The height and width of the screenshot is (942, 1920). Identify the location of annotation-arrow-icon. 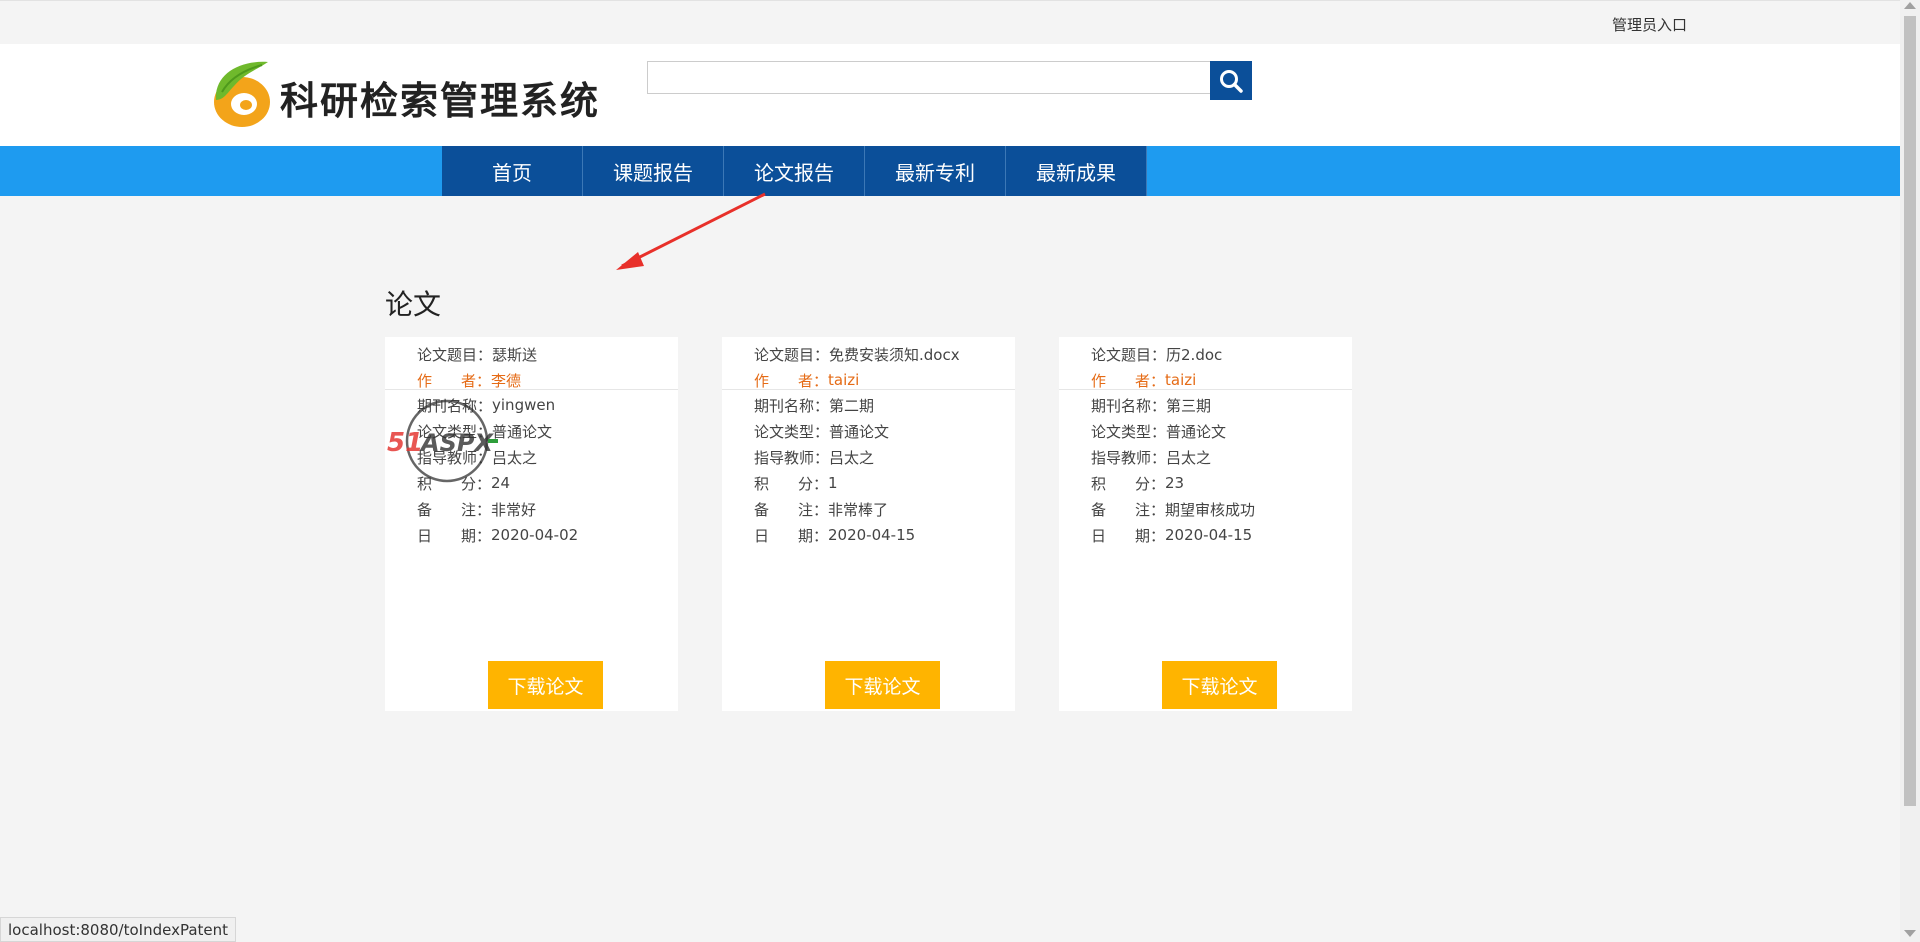
(691, 231).